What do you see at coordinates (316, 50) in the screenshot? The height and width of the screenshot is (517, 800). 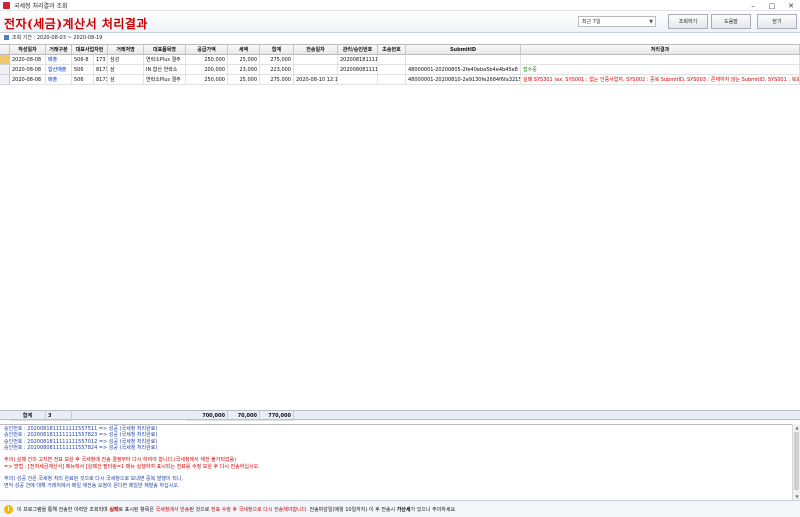 I see `col-header: 전송일자` at bounding box center [316, 50].